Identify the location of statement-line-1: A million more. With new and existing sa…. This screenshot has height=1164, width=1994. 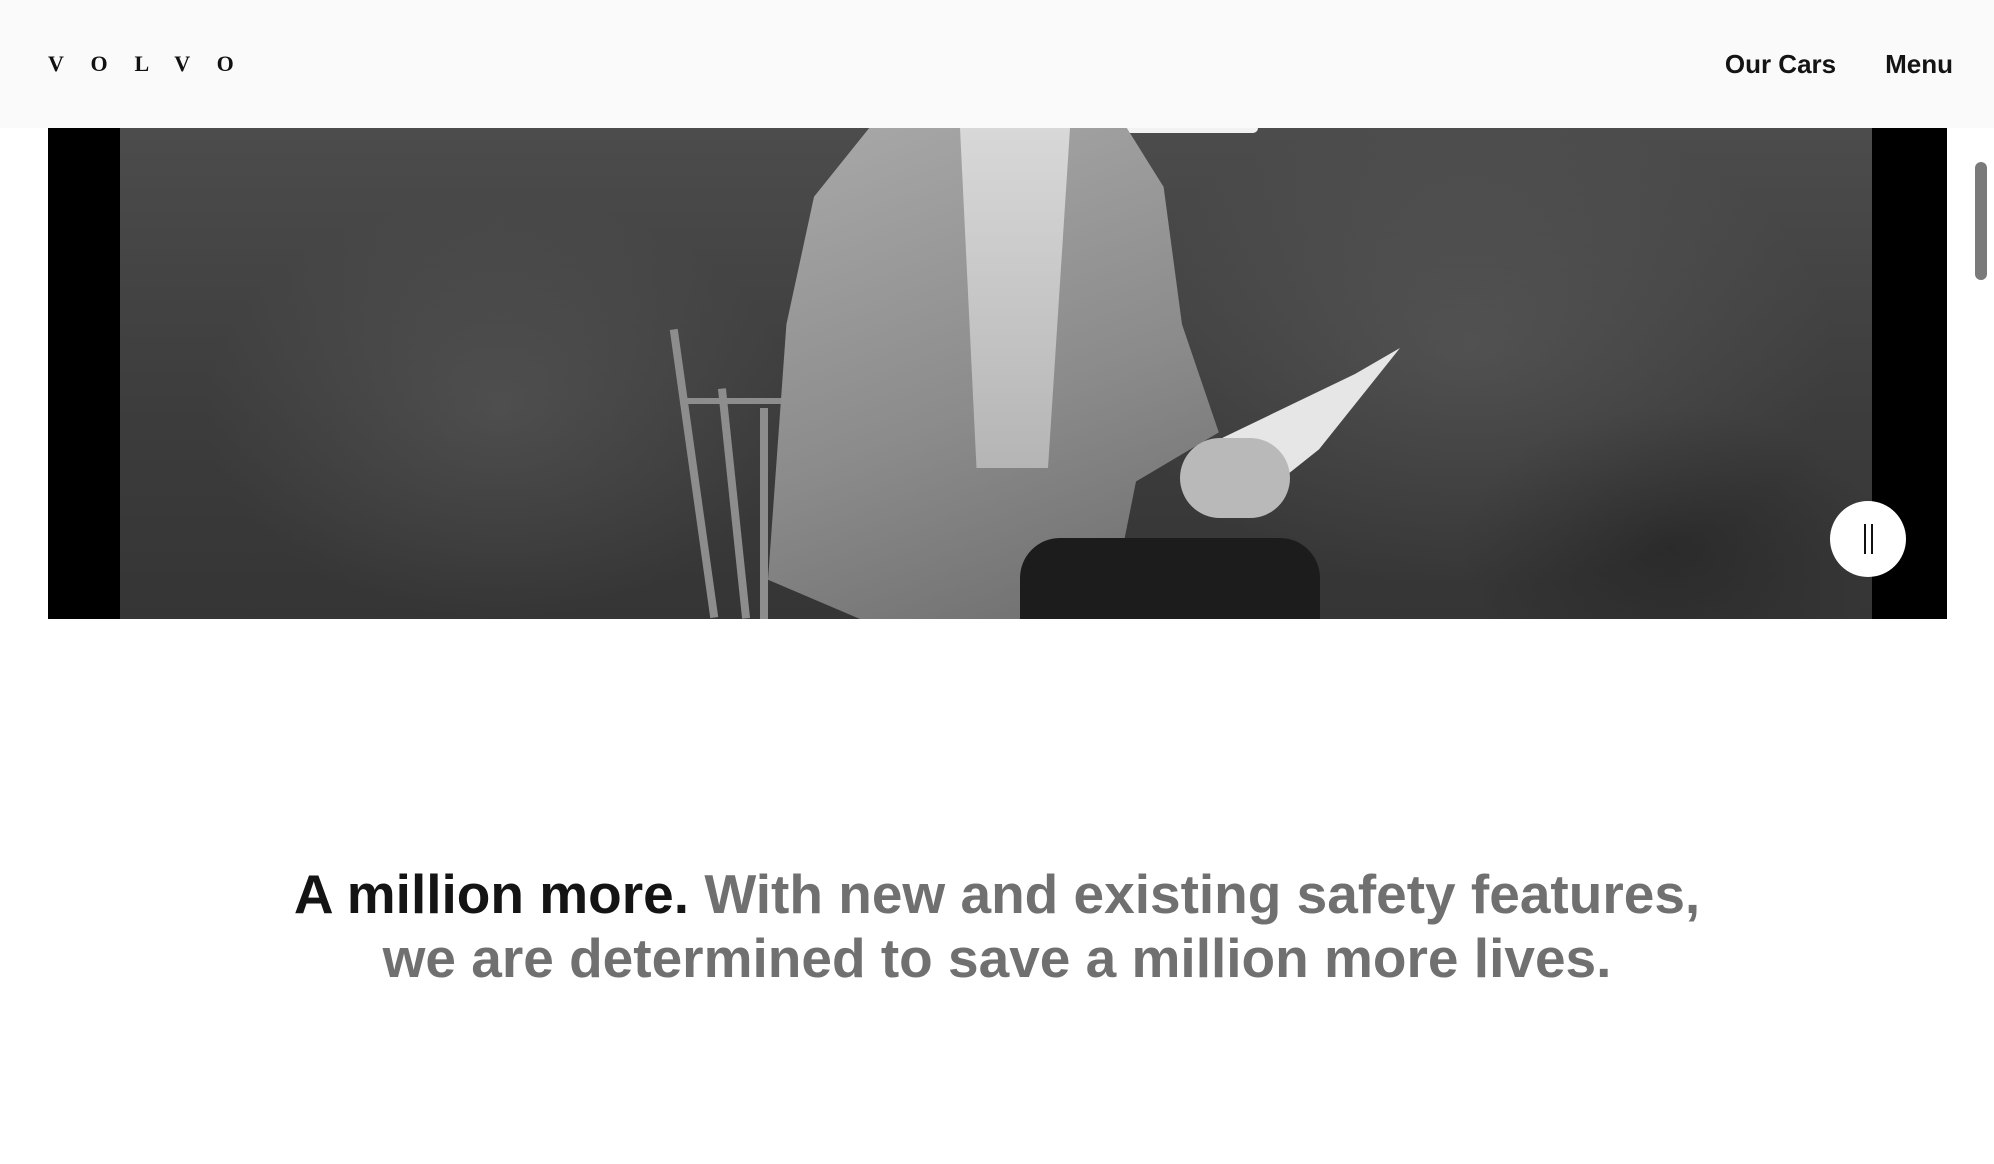
(997, 894).